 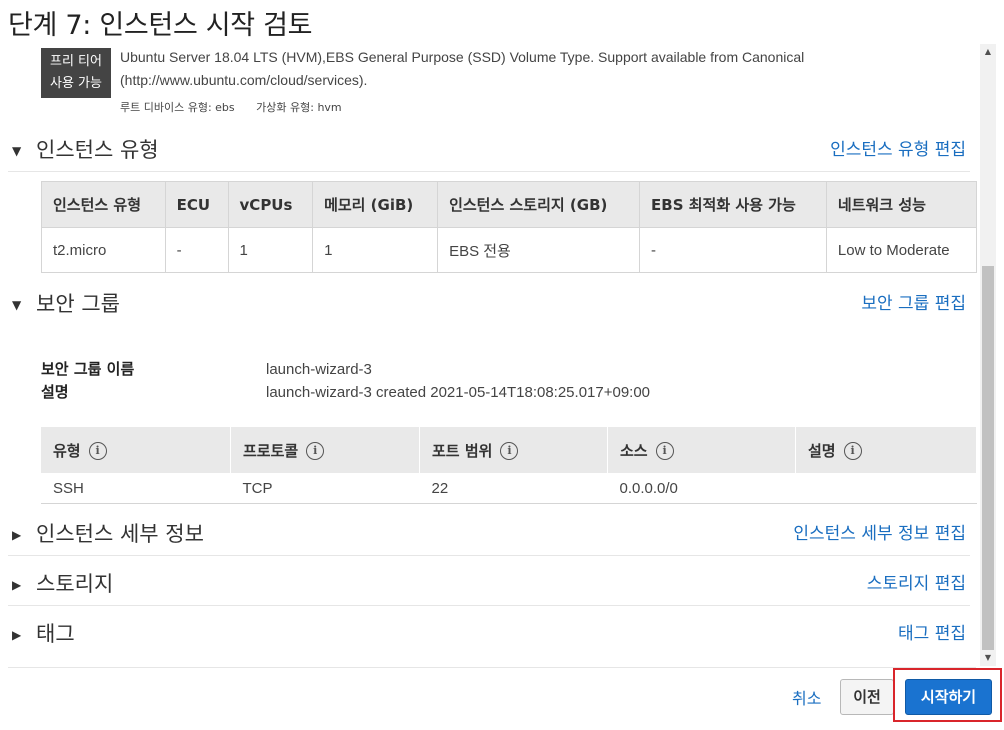 What do you see at coordinates (879, 534) in the screenshot?
I see `edit-instance-details-link: 인스턴스 세부 정보 편집` at bounding box center [879, 534].